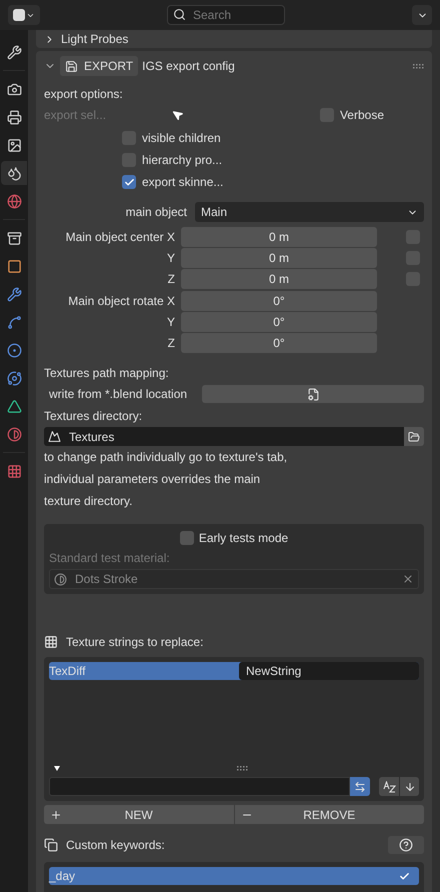 The image size is (440, 892). I want to click on list-cell-text: TexDiff, so click(67, 671).